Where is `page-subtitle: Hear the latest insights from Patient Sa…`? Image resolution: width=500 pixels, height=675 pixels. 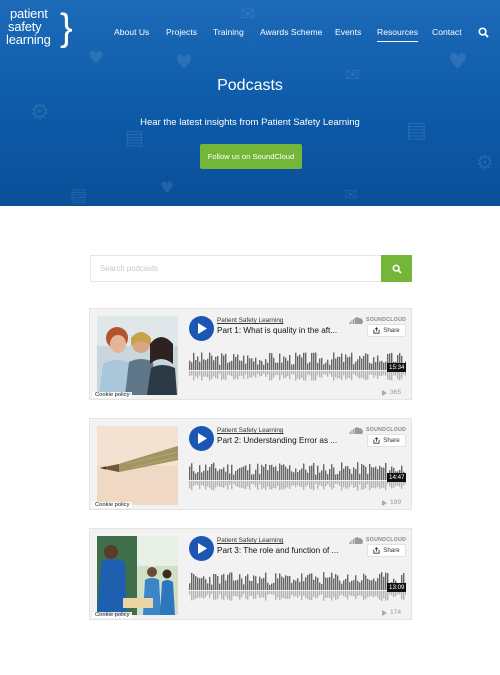 page-subtitle: Hear the latest insights from Patient Sa… is located at coordinates (250, 122).